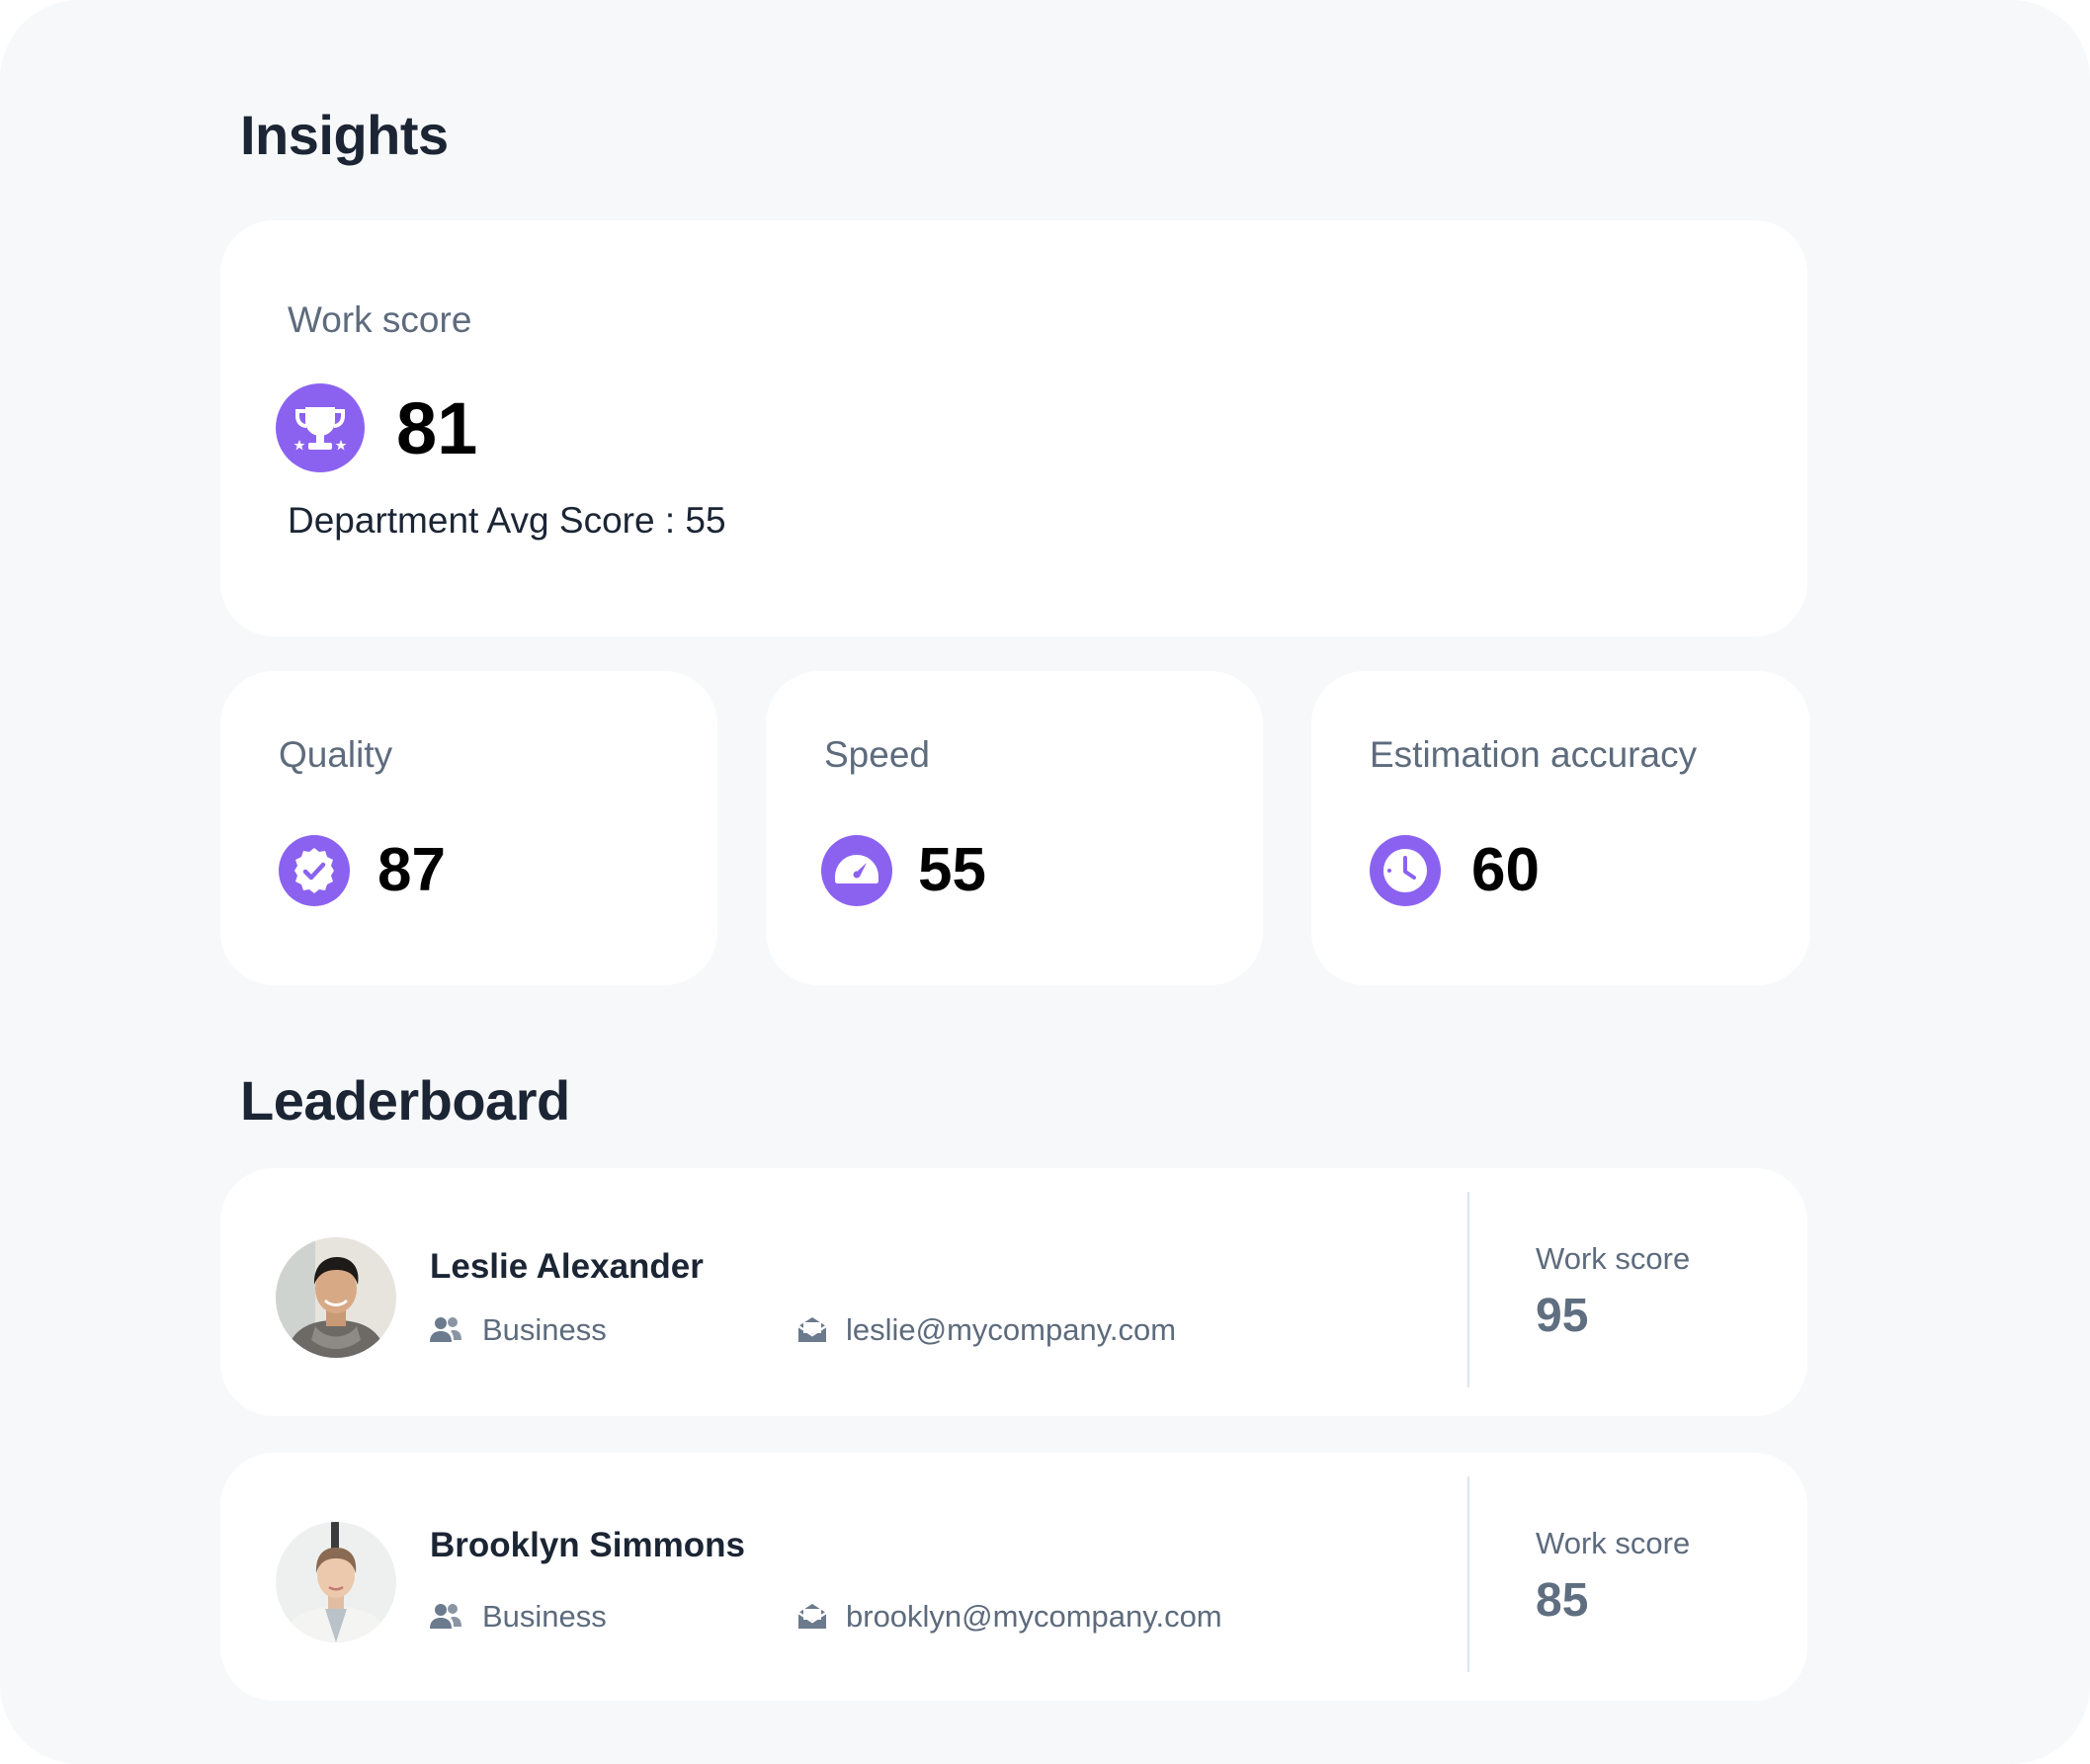 Image resolution: width=2090 pixels, height=1764 pixels. Describe the element at coordinates (587, 1545) in the screenshot. I see `user-name: Brooklyn Simmons` at that location.